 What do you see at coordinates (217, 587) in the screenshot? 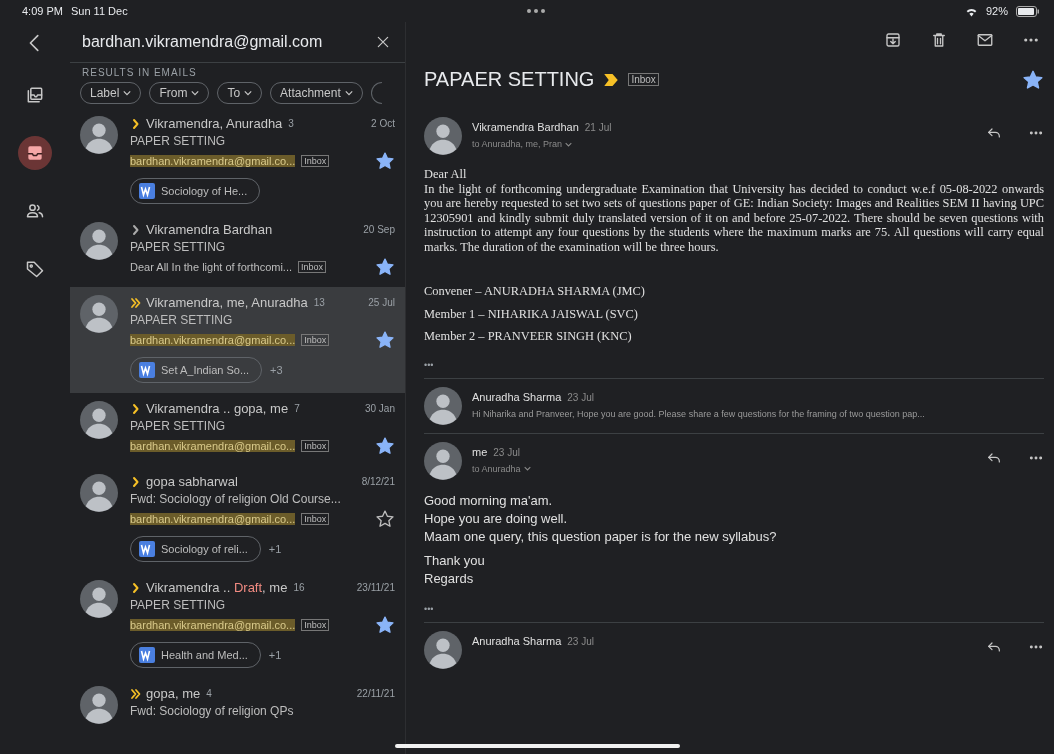
I see `sender-names: Vikramendra .. Draft, me` at bounding box center [217, 587].